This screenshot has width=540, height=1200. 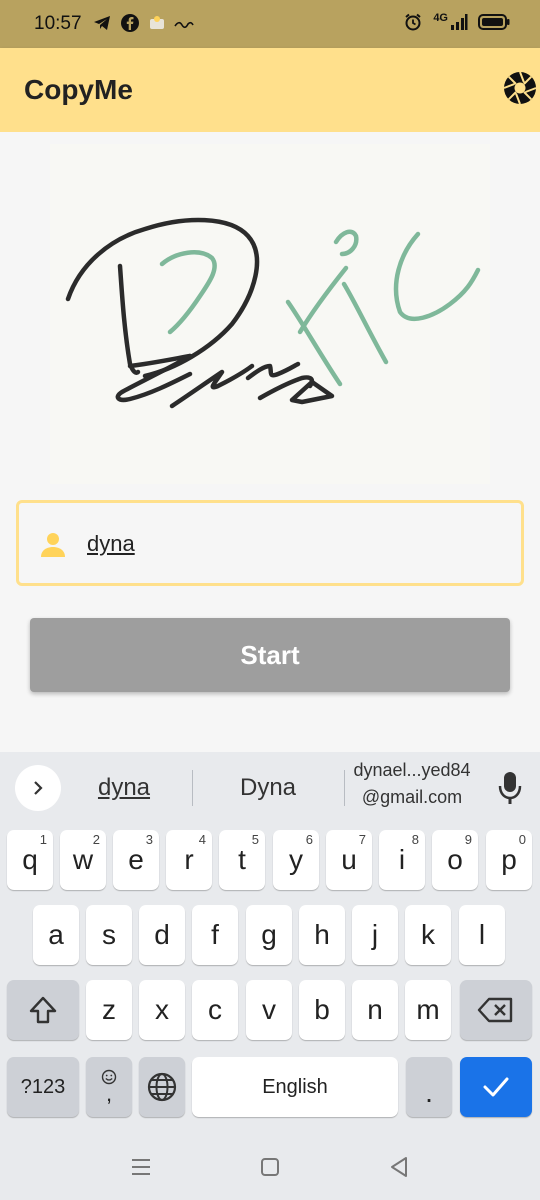 What do you see at coordinates (522, 839) in the screenshot?
I see `key-hint: 0` at bounding box center [522, 839].